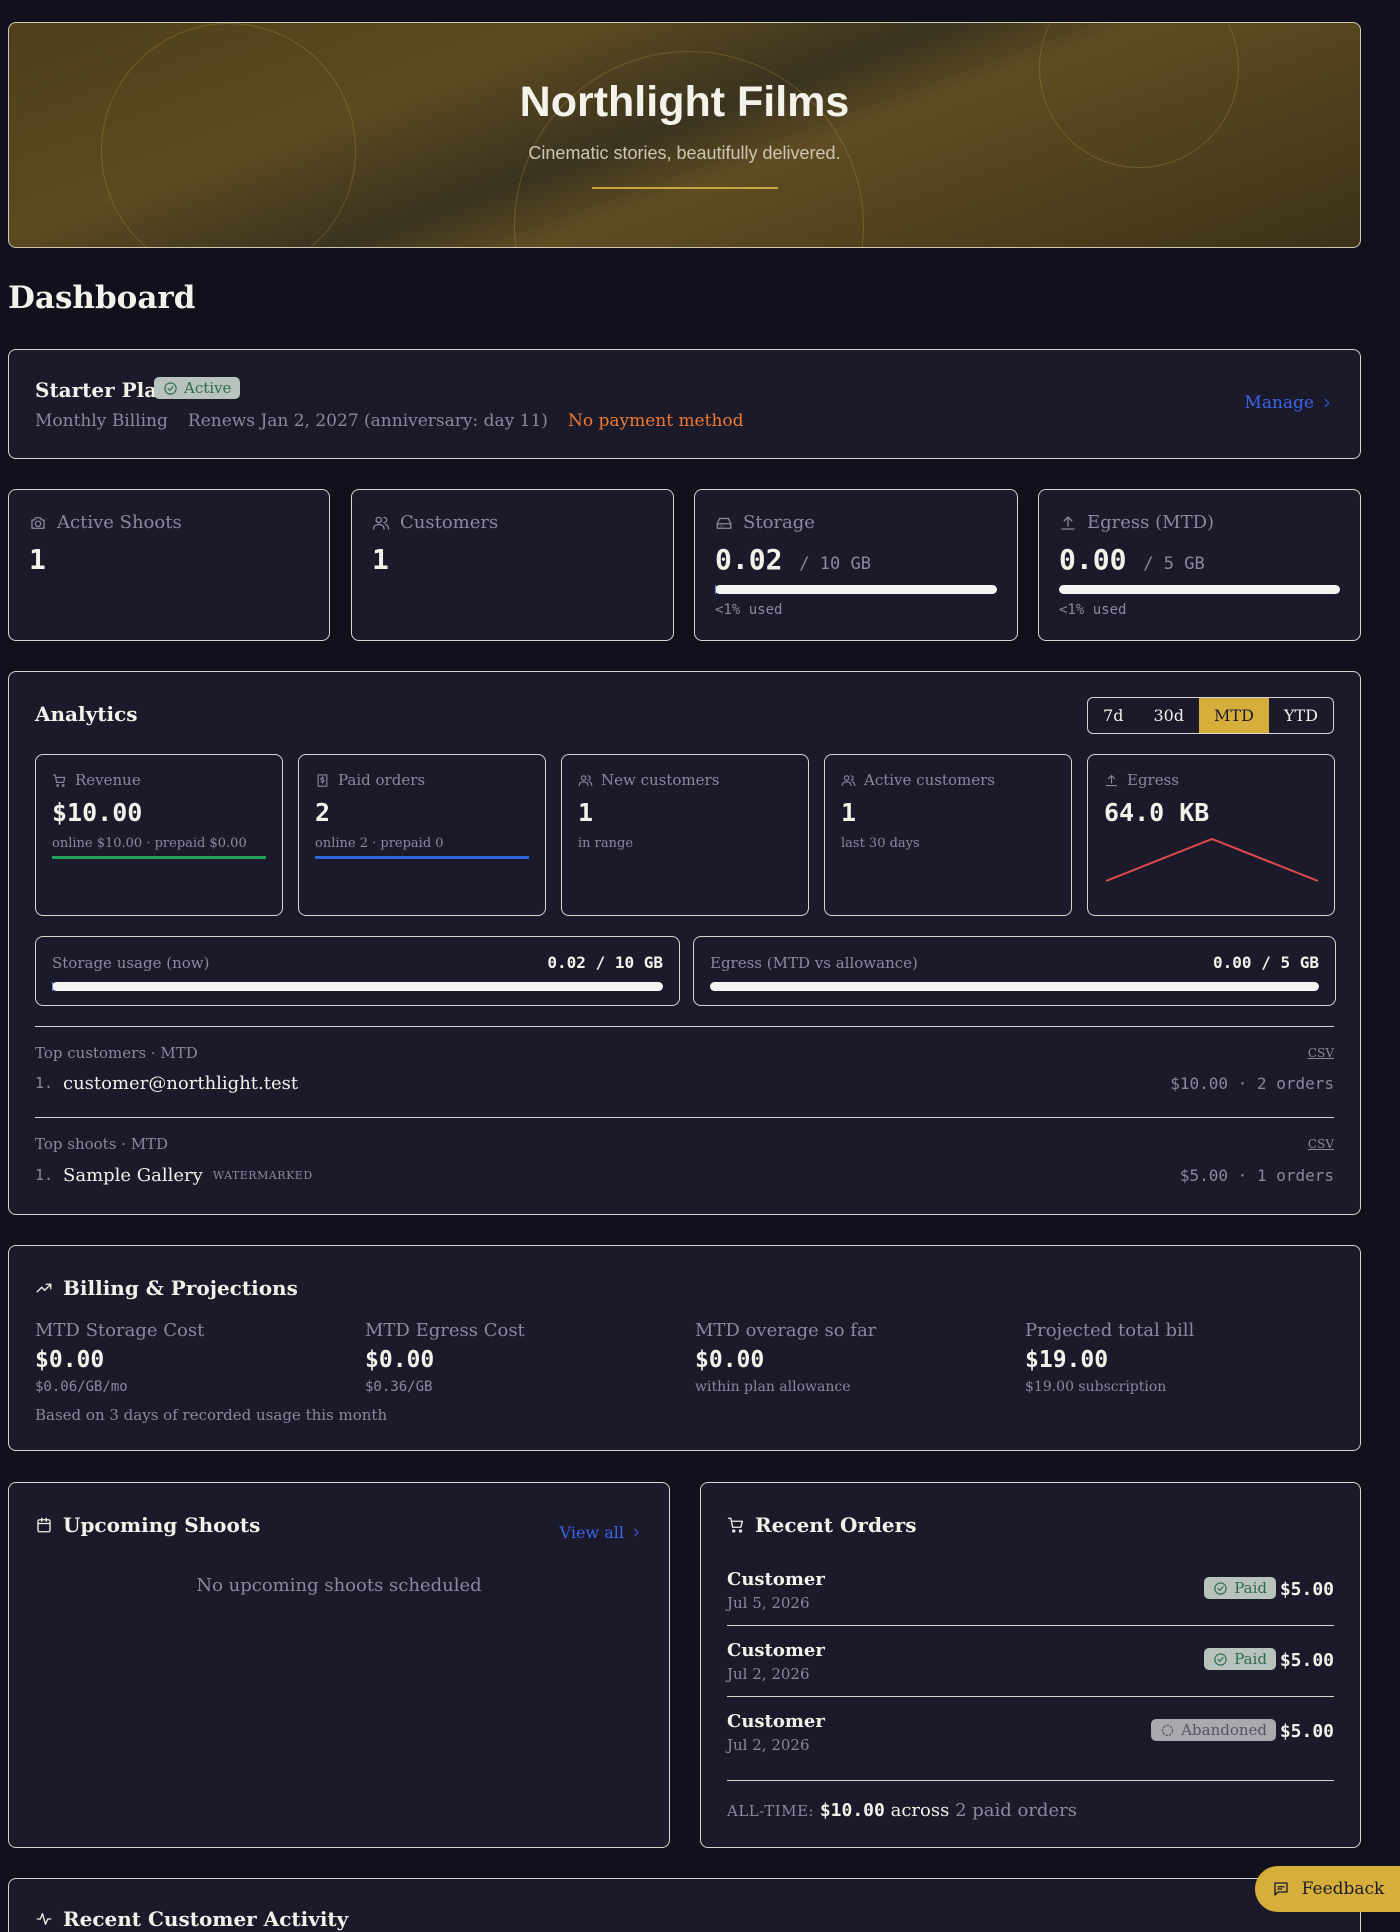 The width and height of the screenshot is (1400, 1932). What do you see at coordinates (44, 1083) in the screenshot?
I see `rank: 1.` at bounding box center [44, 1083].